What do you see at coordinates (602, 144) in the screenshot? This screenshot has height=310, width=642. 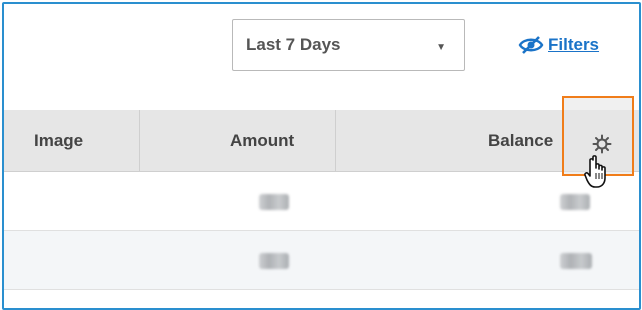 I see `gear-icon` at bounding box center [602, 144].